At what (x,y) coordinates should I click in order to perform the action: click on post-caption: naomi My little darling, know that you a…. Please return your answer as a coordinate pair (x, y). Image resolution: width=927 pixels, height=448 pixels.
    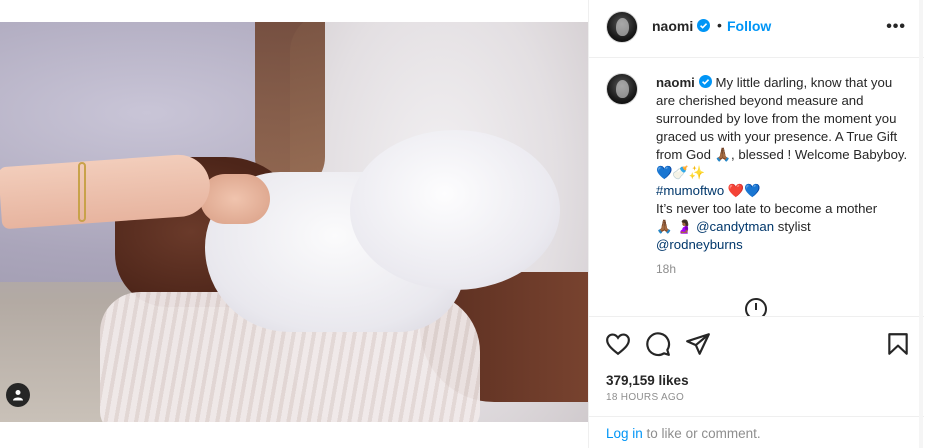
    Looking at the image, I should click on (782, 164).